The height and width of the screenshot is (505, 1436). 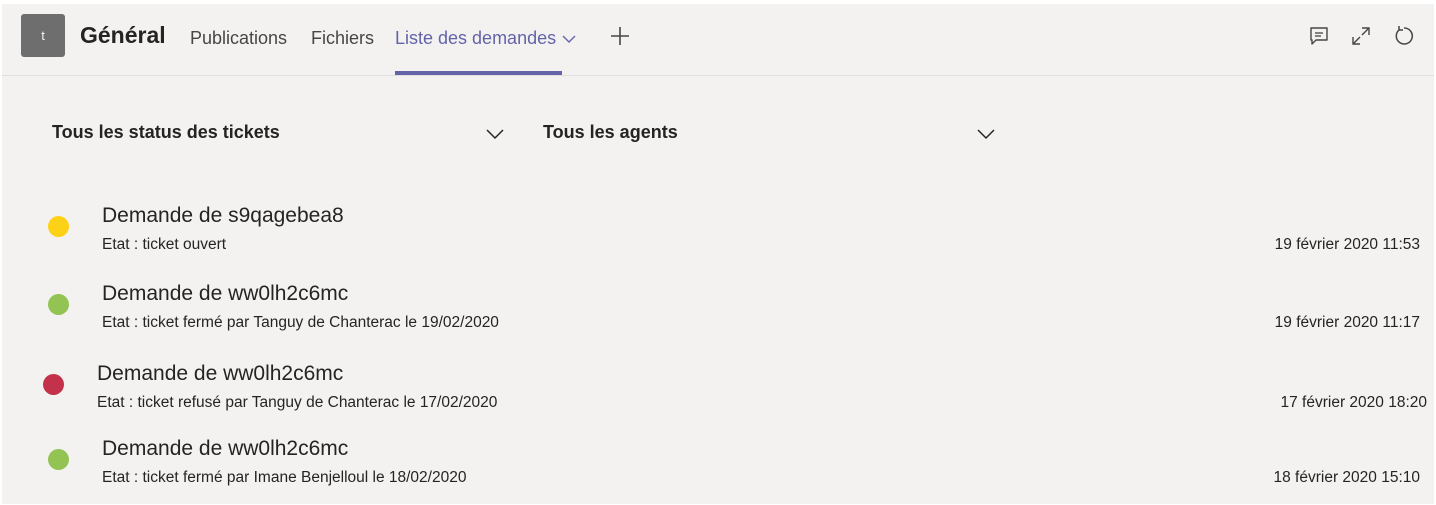 What do you see at coordinates (769, 135) in the screenshot?
I see `agents-filter: Tous les agents` at bounding box center [769, 135].